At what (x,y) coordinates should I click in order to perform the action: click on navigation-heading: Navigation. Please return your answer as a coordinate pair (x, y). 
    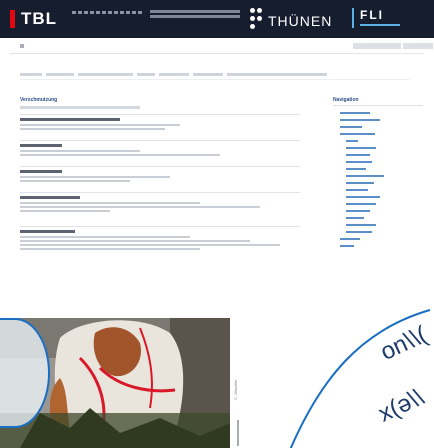
    Looking at the image, I should click on (346, 100).